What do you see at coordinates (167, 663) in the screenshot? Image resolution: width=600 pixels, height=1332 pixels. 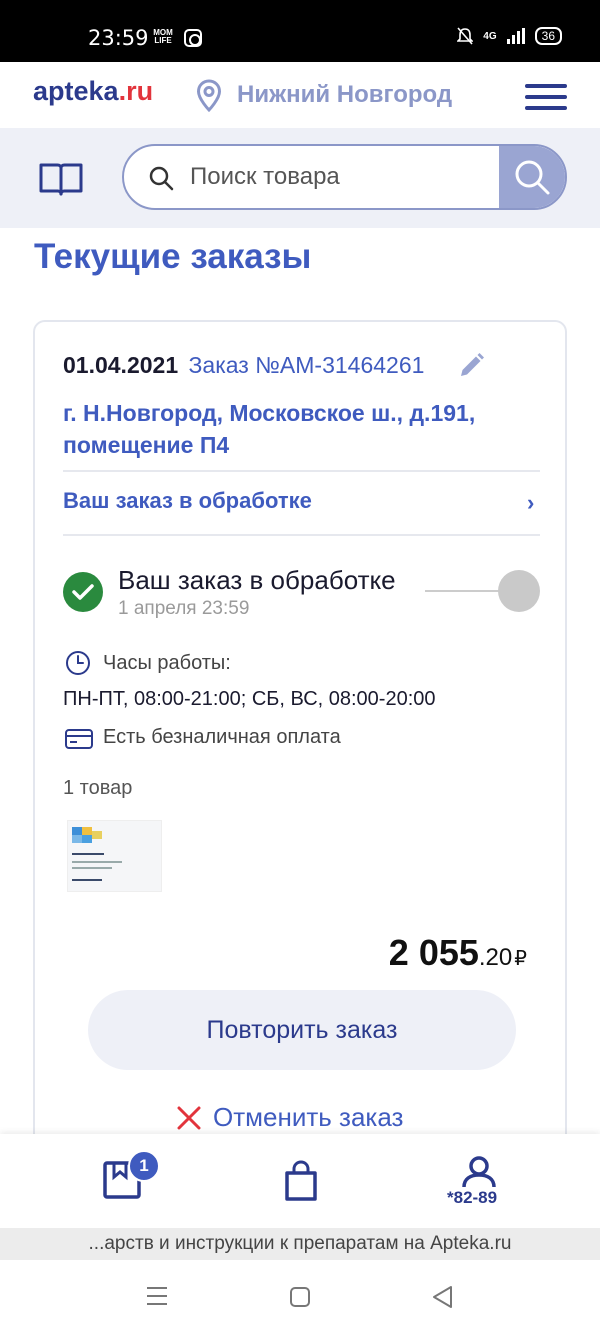 I see `working-hours-label: Часы работы:` at bounding box center [167, 663].